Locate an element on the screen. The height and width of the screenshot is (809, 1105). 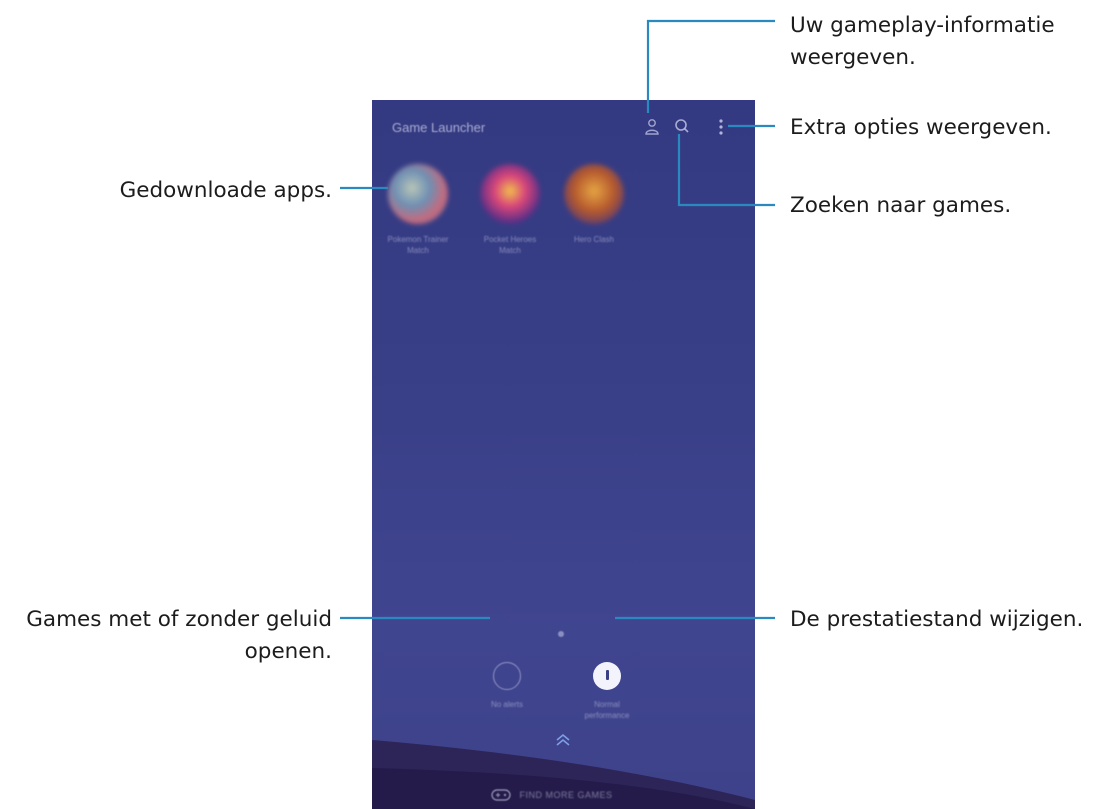
find-more-games-label: FIND MORE GAMES is located at coordinates (566, 795).